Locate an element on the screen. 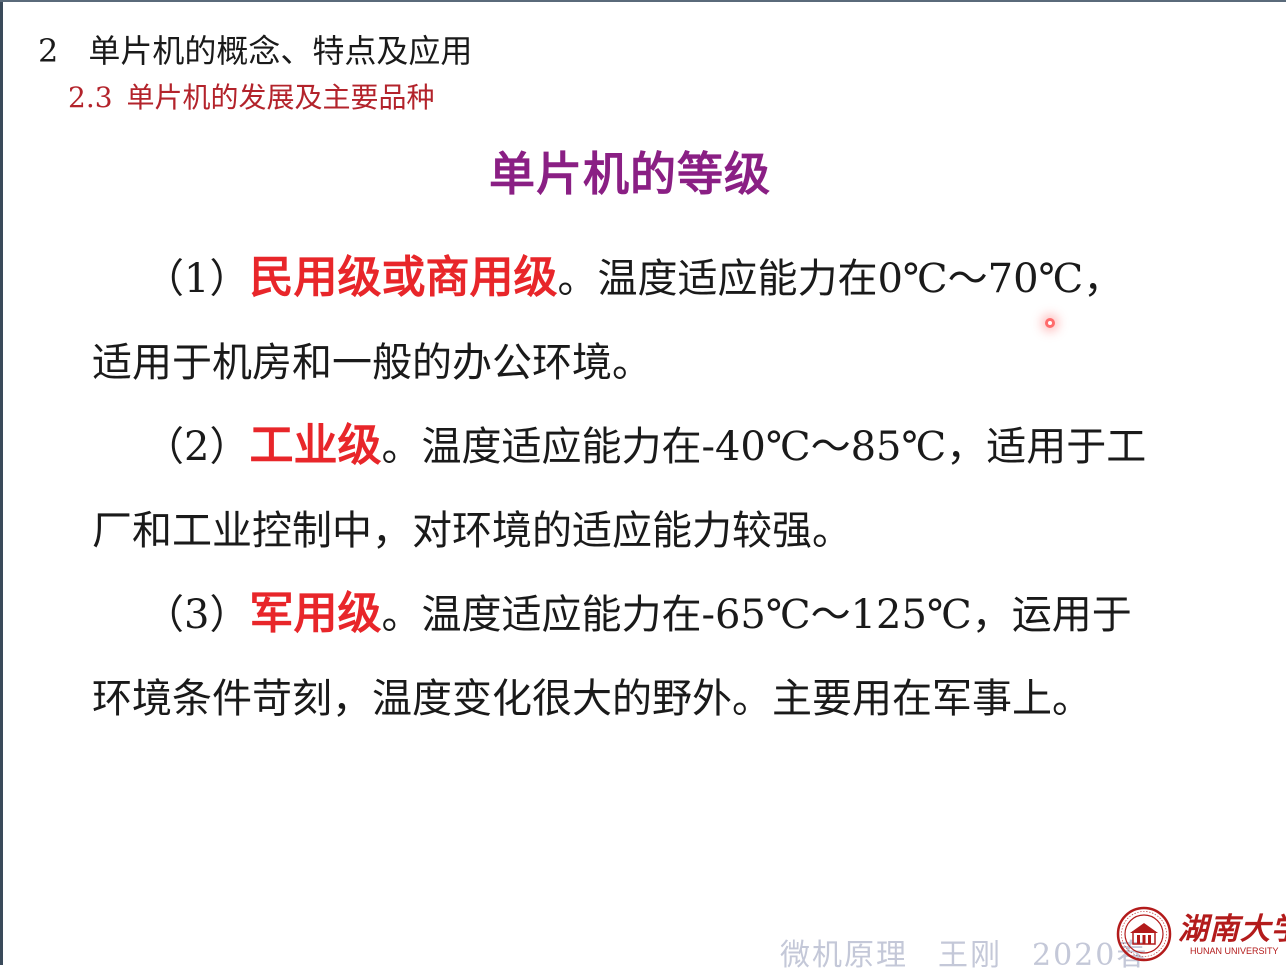 Image resolution: width=1286 pixels, height=974 pixels. grade-description-continued: 环境条件苛刻，温度变化很大的野外。主要用在军事上。 is located at coordinates (592, 699).